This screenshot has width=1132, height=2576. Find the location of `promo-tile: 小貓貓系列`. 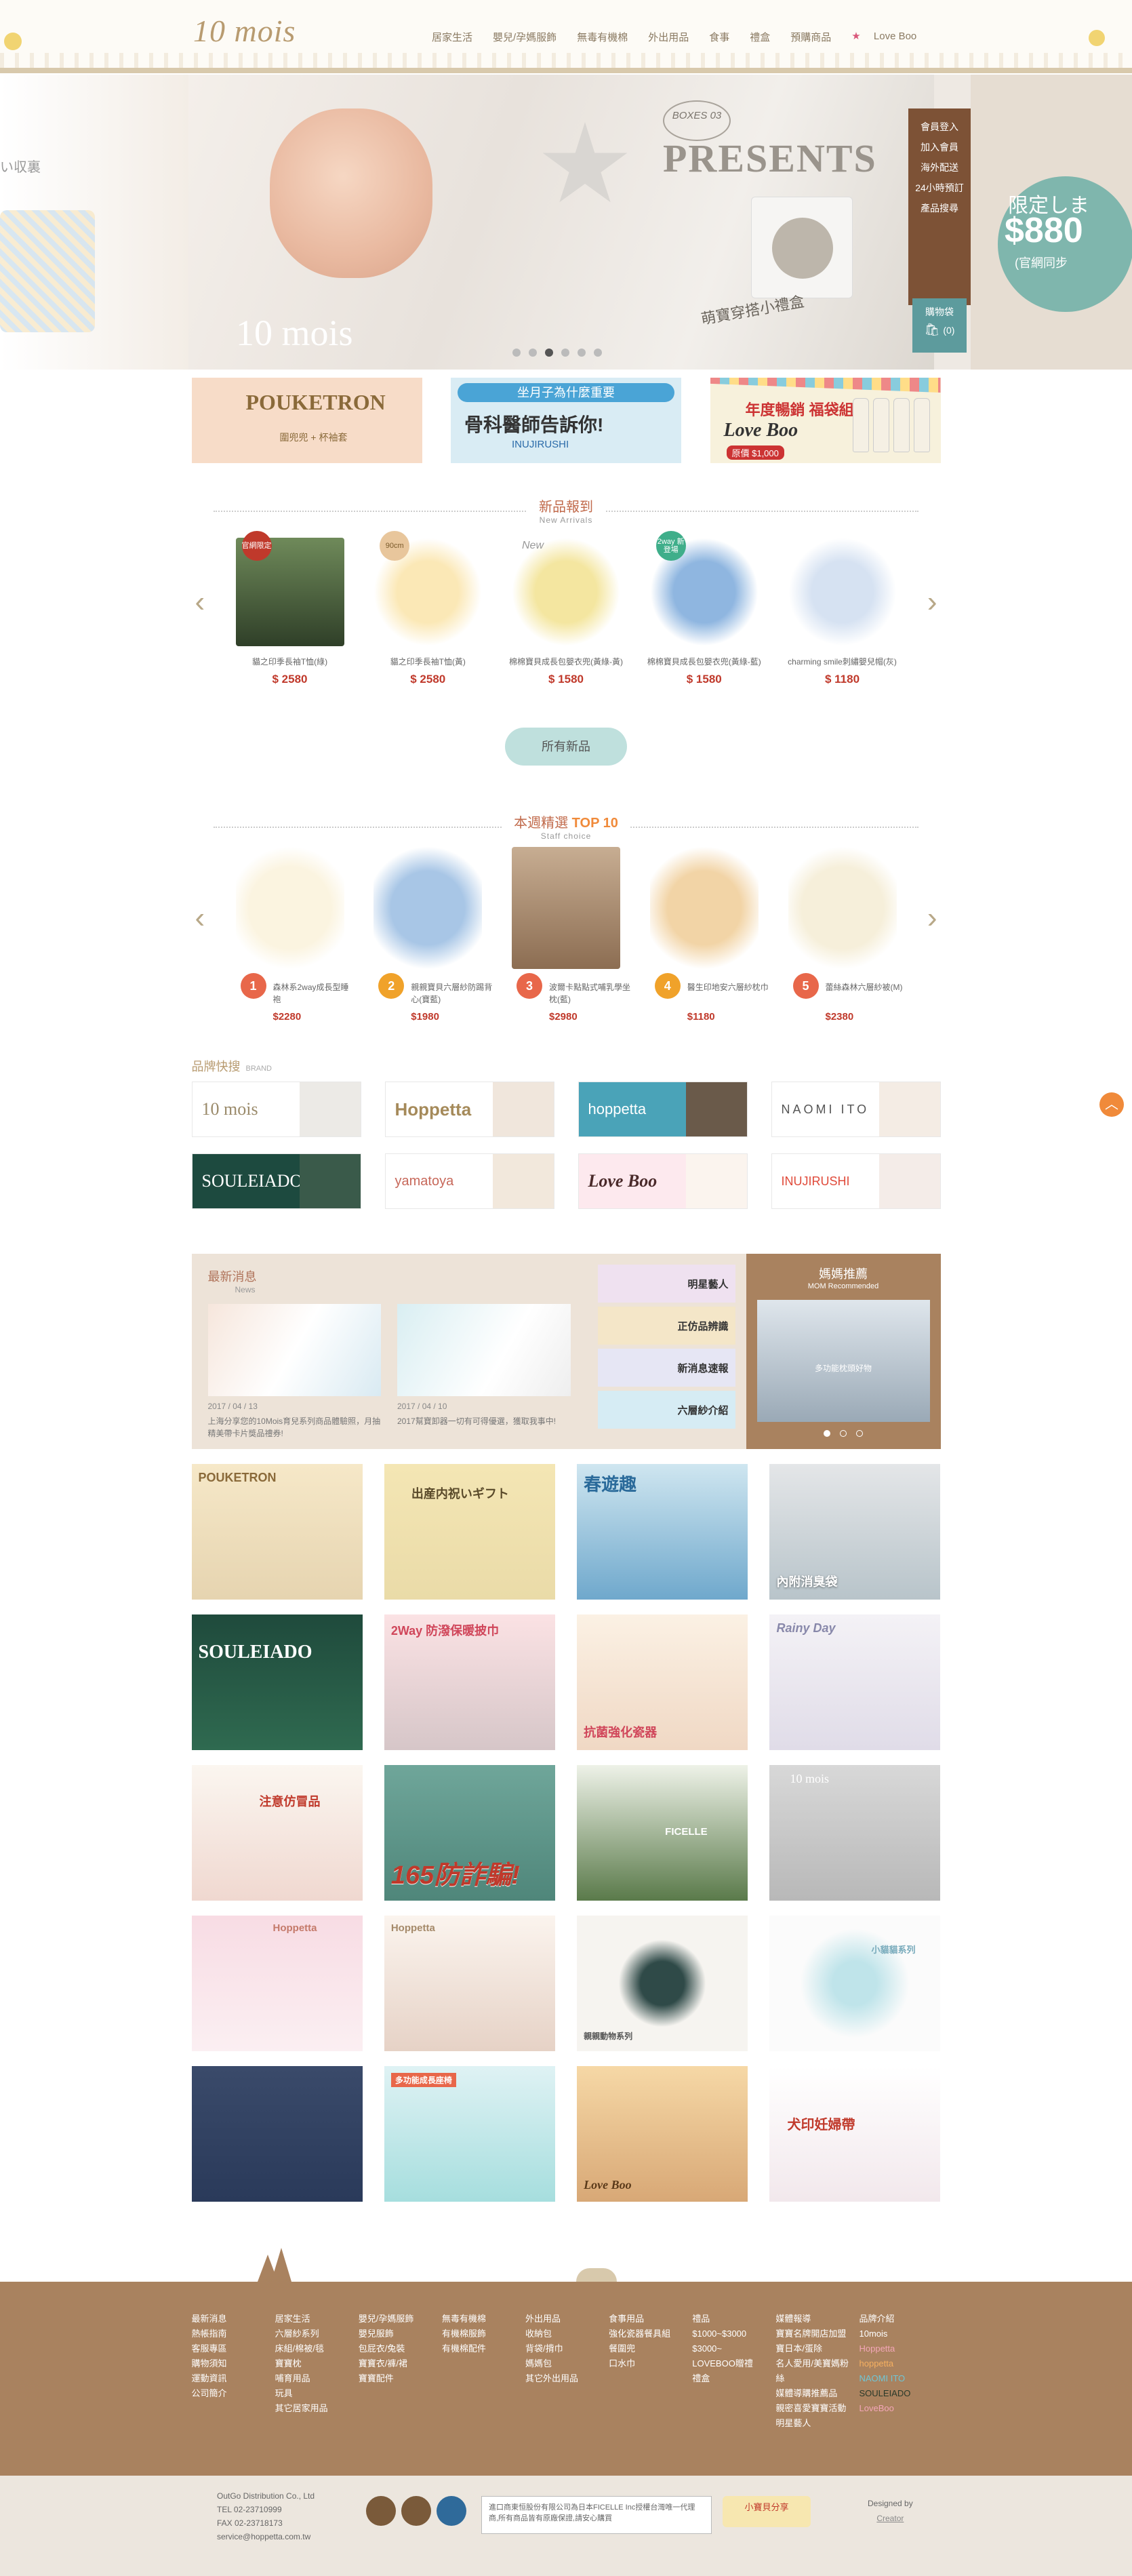

promo-tile: 小貓貓系列 is located at coordinates (855, 1984).